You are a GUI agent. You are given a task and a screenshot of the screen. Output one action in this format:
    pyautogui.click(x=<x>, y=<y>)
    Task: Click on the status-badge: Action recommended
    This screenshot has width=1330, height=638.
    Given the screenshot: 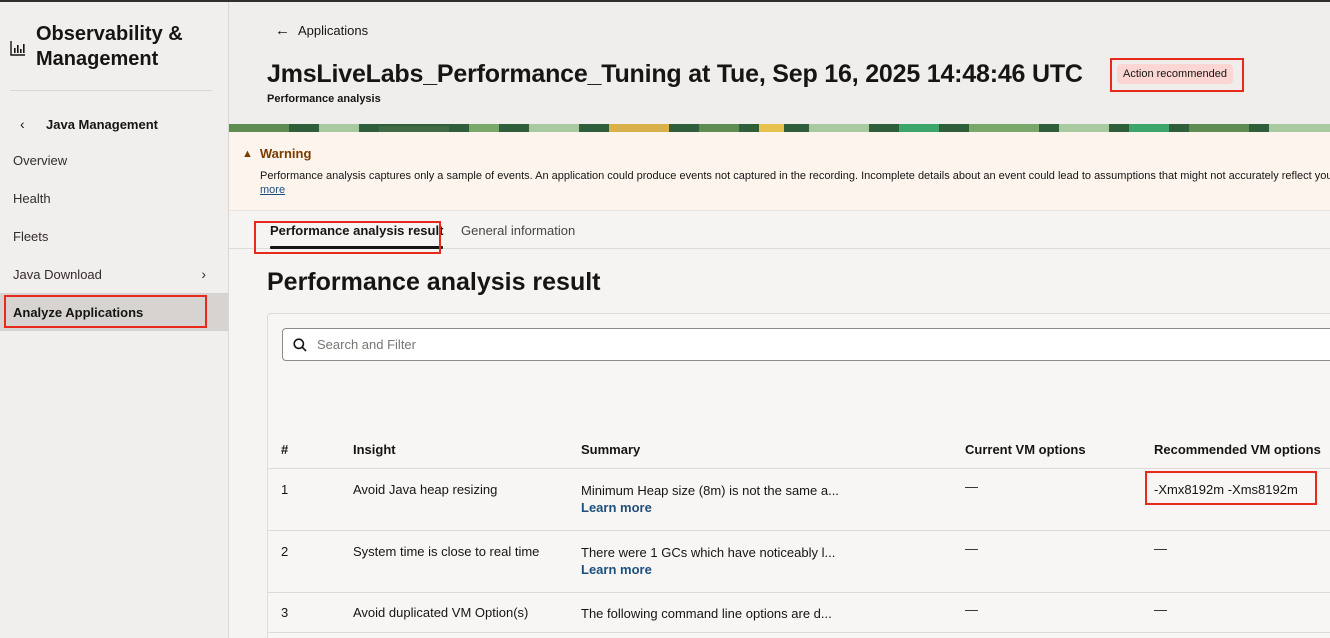 What is the action you would take?
    pyautogui.click(x=1175, y=74)
    